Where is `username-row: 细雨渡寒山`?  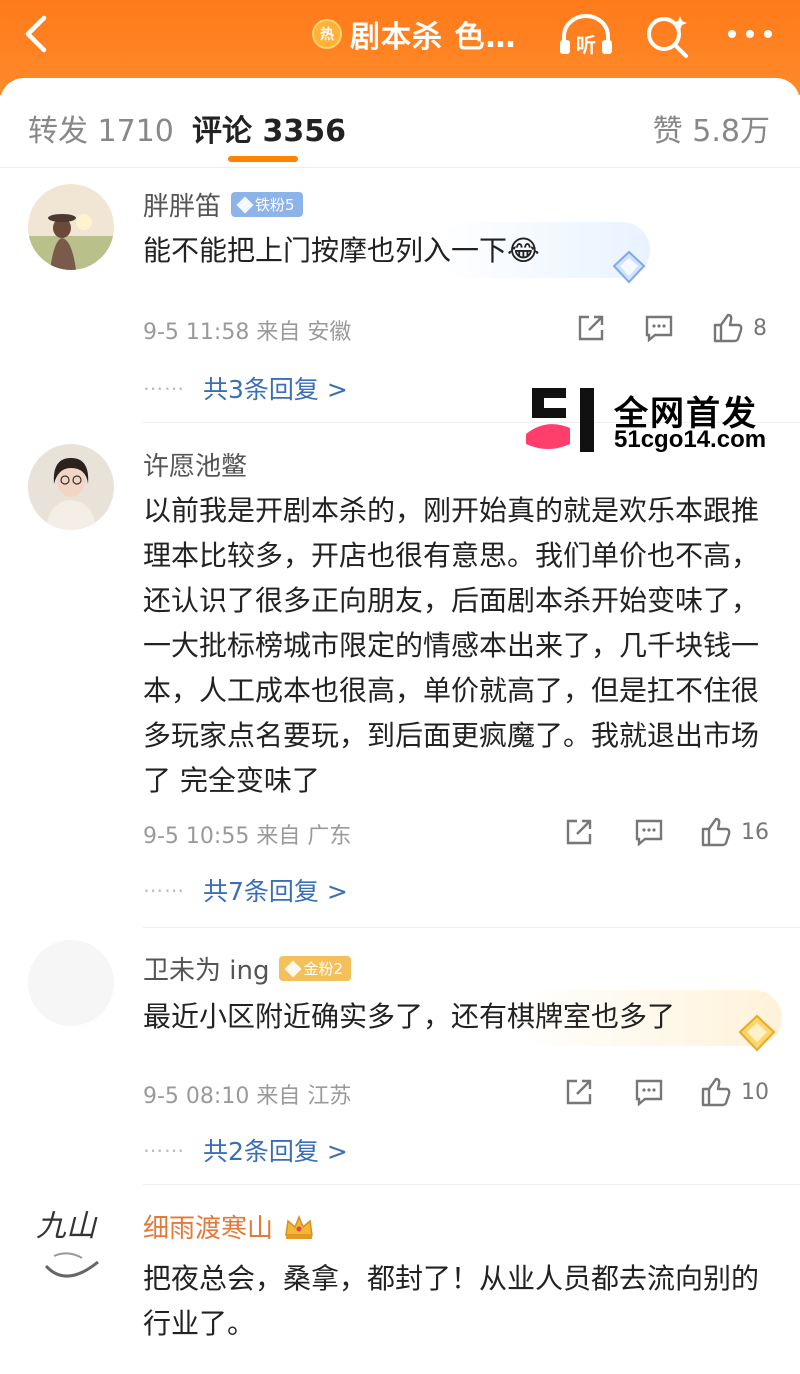 username-row: 细雨渡寒山 is located at coordinates (229, 1226).